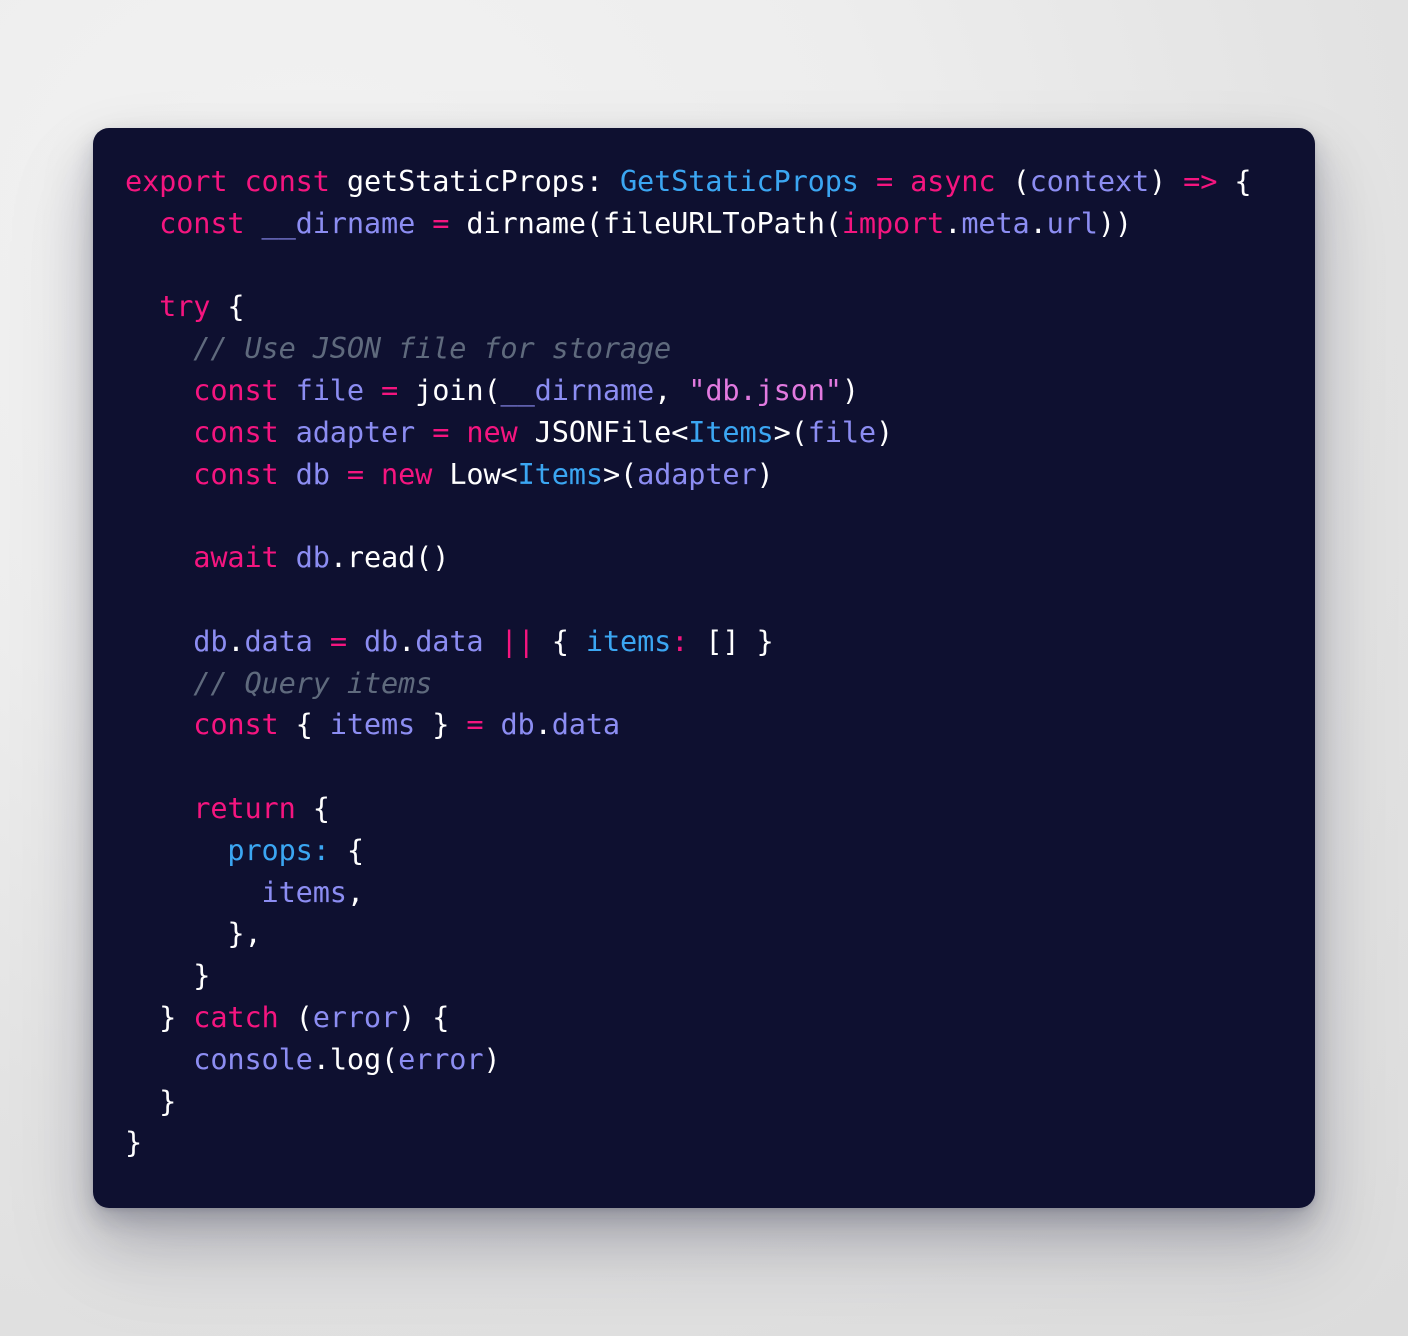 The height and width of the screenshot is (1336, 1408). Describe the element at coordinates (953, 181) in the screenshot. I see `code-token-kw: async` at that location.